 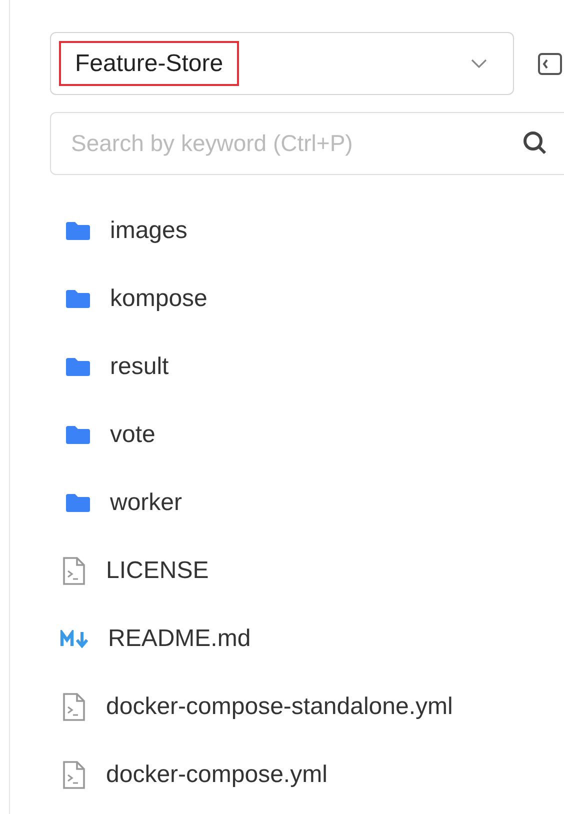 What do you see at coordinates (282, 63) in the screenshot?
I see `branch-dropdown: Feature-Store` at bounding box center [282, 63].